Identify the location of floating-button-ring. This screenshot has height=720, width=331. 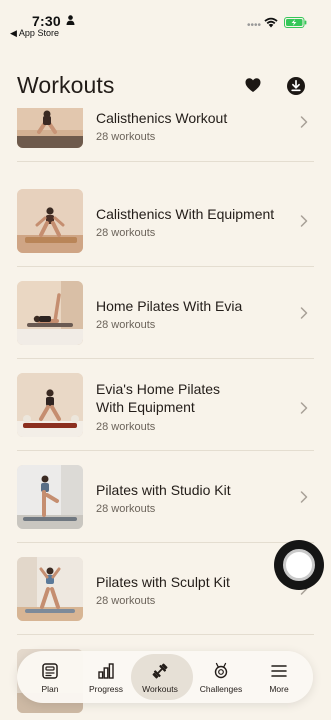
(299, 565).